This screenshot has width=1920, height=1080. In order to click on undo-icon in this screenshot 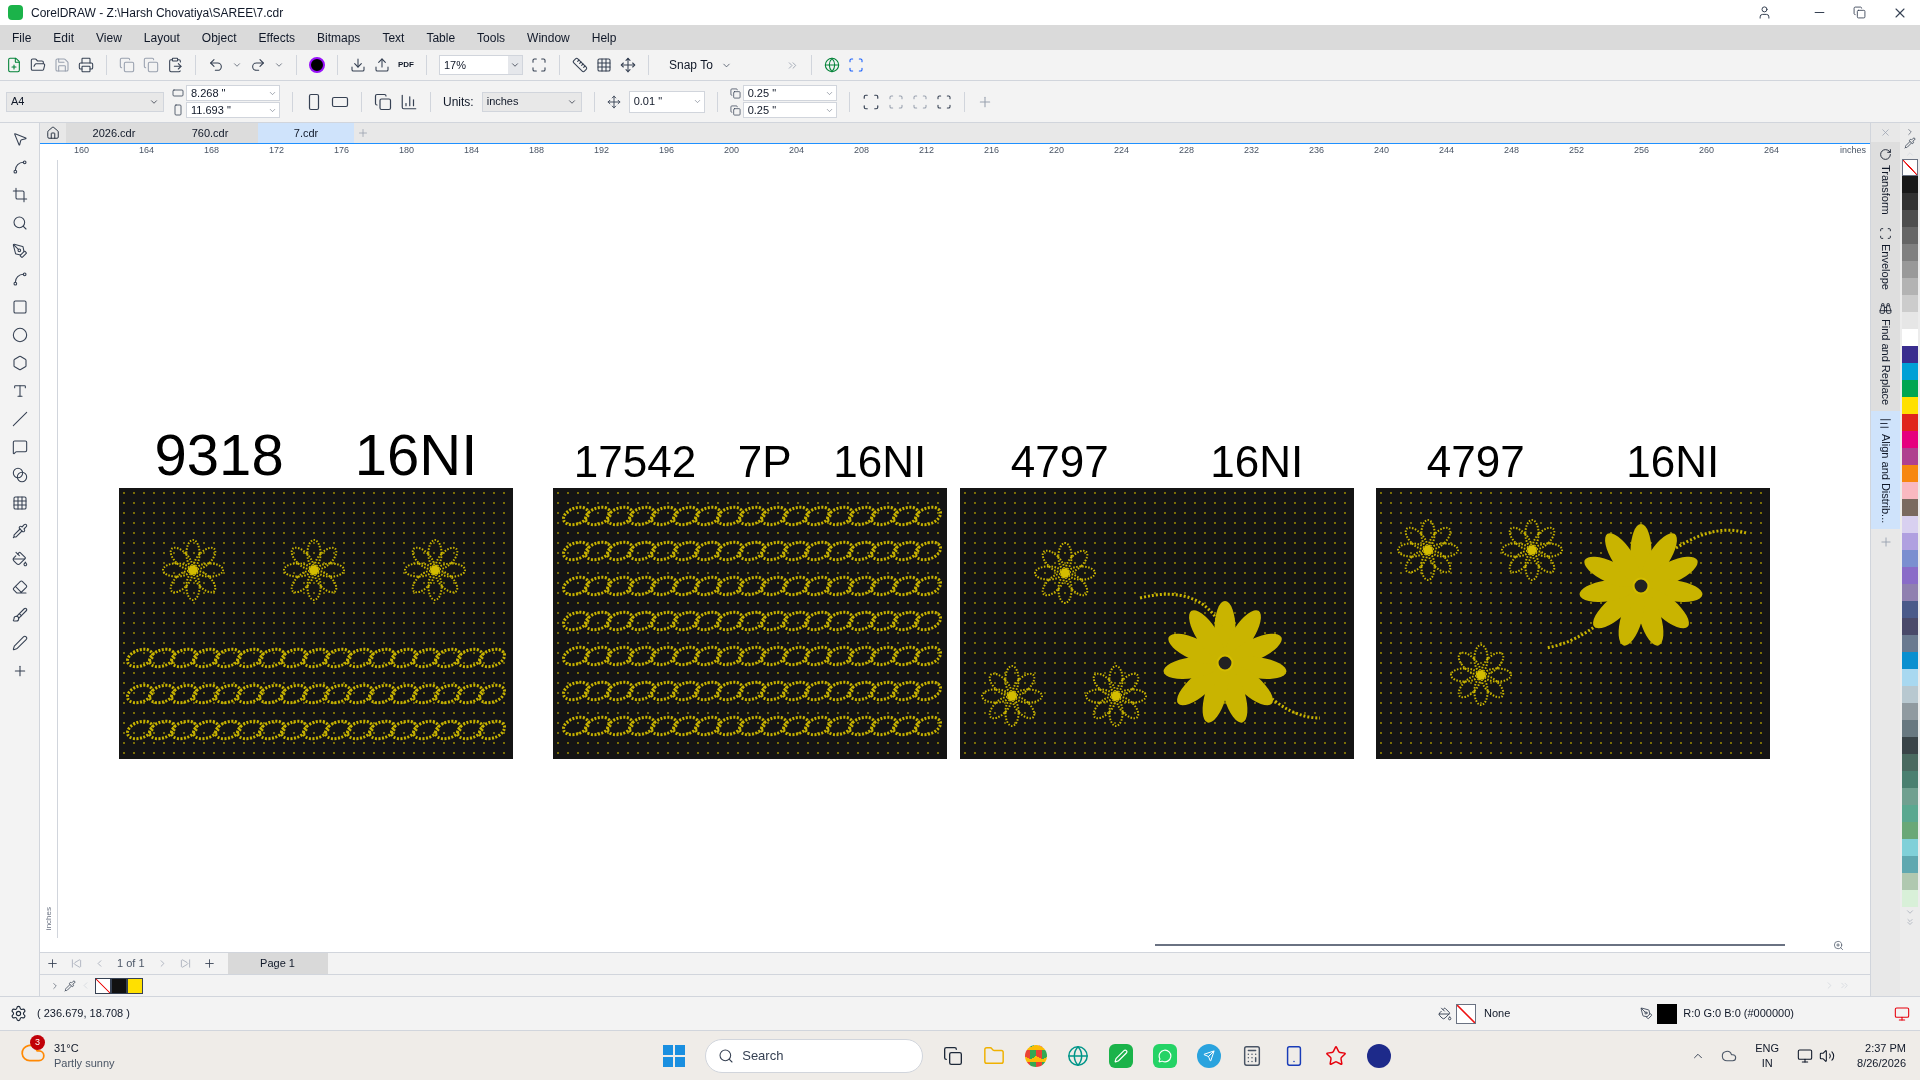, I will do `click(216, 65)`.